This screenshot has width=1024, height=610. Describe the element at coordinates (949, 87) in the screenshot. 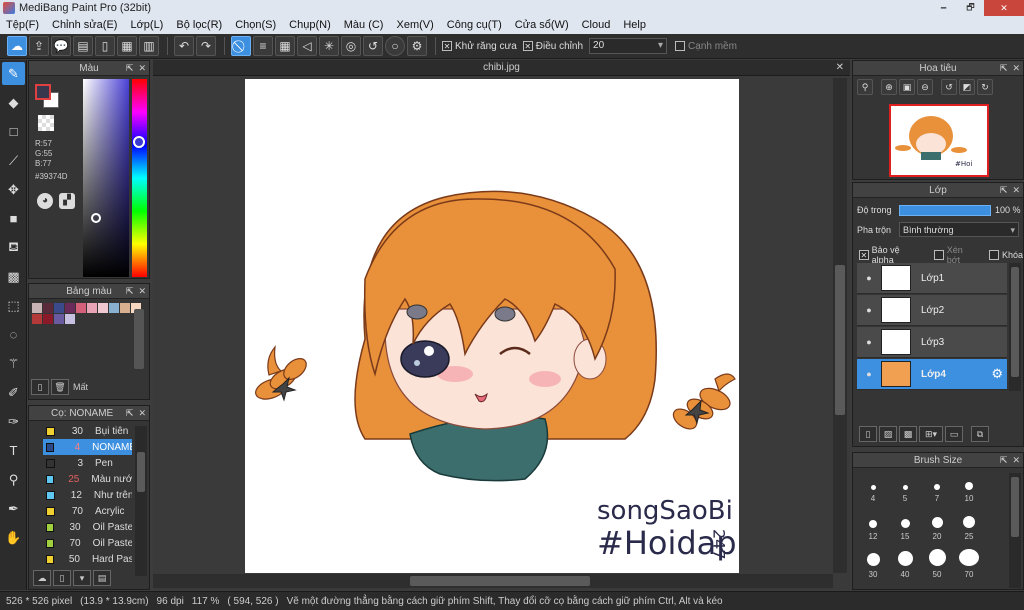

I see `rotate-left-icon: ↺` at that location.